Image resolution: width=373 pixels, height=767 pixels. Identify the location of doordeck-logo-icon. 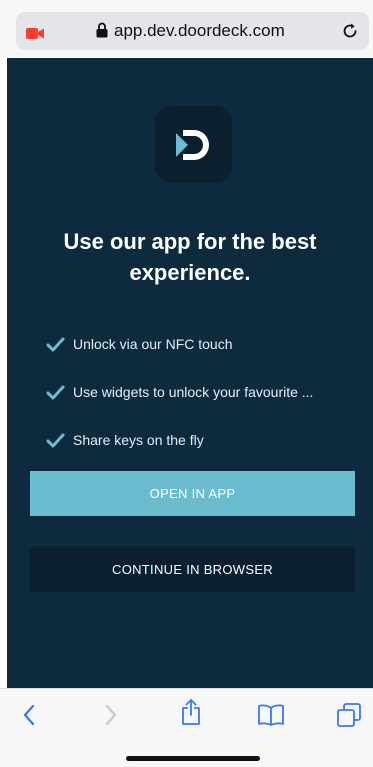
(193, 144).